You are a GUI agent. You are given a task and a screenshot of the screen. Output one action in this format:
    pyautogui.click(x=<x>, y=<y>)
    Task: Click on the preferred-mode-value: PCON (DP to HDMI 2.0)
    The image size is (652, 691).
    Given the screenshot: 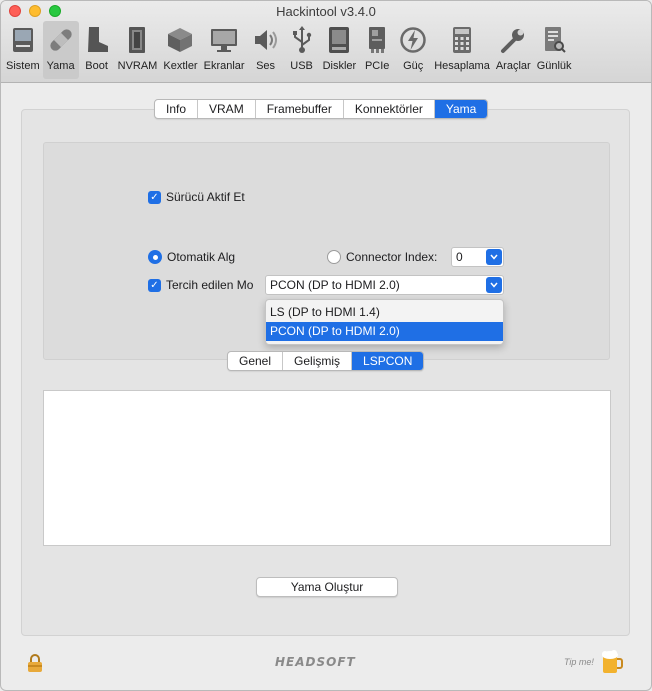 What is the action you would take?
    pyautogui.click(x=335, y=285)
    